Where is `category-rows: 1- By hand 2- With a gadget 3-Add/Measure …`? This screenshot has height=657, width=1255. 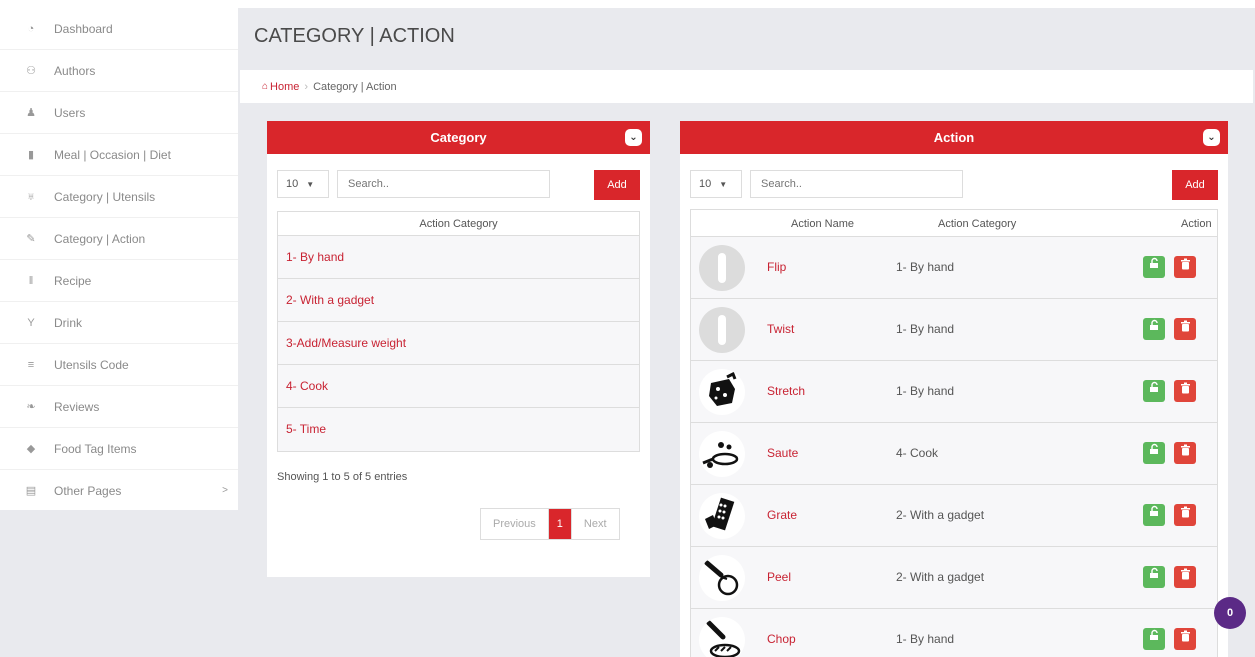
category-rows: 1- By hand 2- With a gadget 3-Add/Measure … is located at coordinates (458, 343).